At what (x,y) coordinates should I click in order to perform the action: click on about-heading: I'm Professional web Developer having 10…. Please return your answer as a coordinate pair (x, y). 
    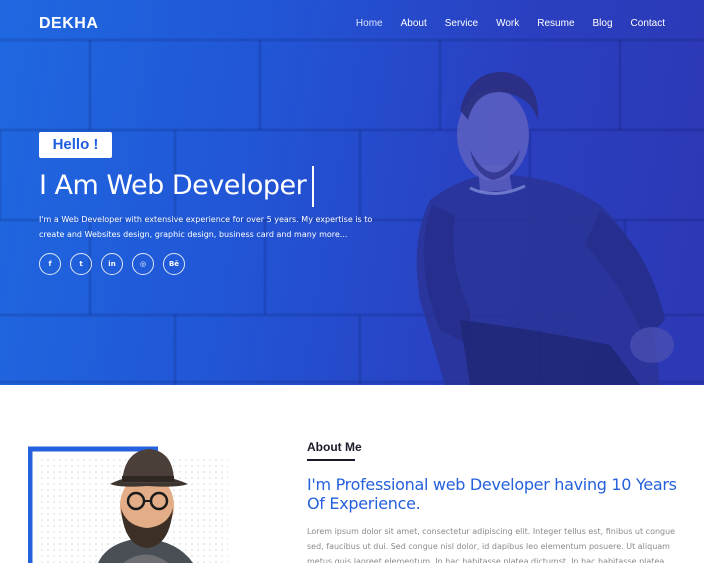
    Looking at the image, I should click on (492, 494).